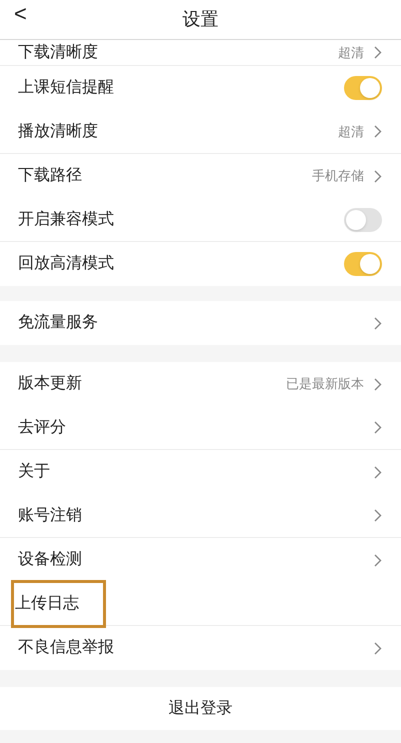 Image resolution: width=401 pixels, height=743 pixels. What do you see at coordinates (200, 176) in the screenshot?
I see `setting-row: 下载路径 手机存储` at bounding box center [200, 176].